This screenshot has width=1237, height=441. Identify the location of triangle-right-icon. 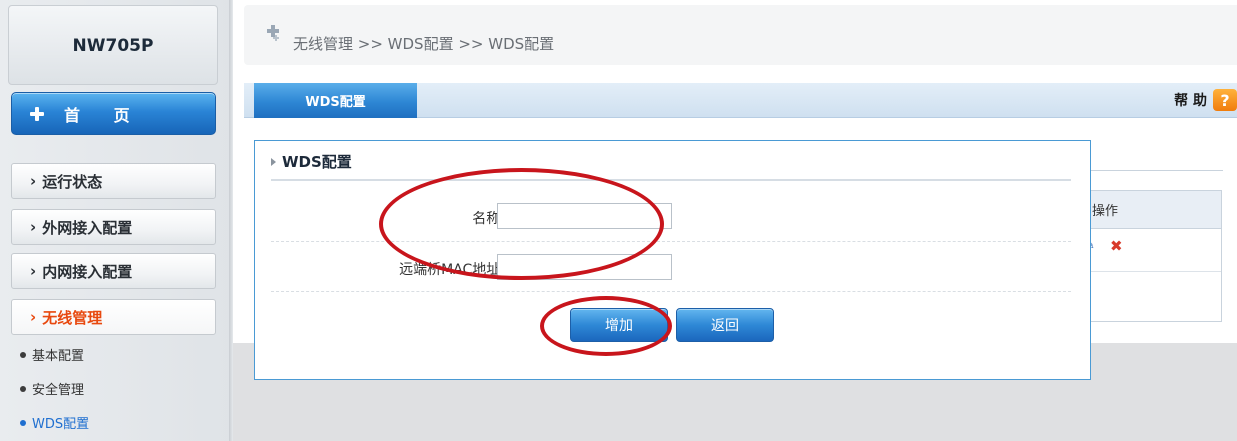
(273, 161).